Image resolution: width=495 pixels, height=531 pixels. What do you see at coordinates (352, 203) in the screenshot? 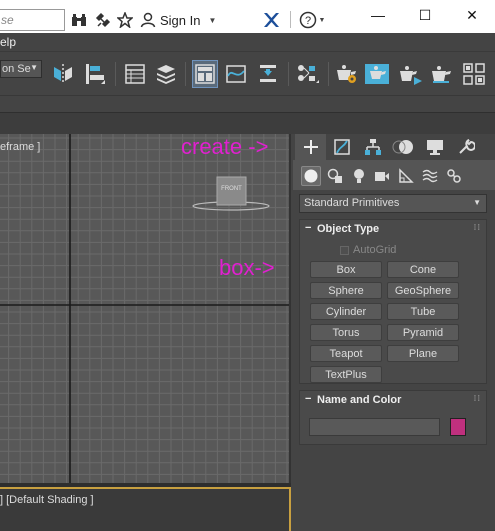
I see `primitive-type-value: Standard Primitives` at bounding box center [352, 203].